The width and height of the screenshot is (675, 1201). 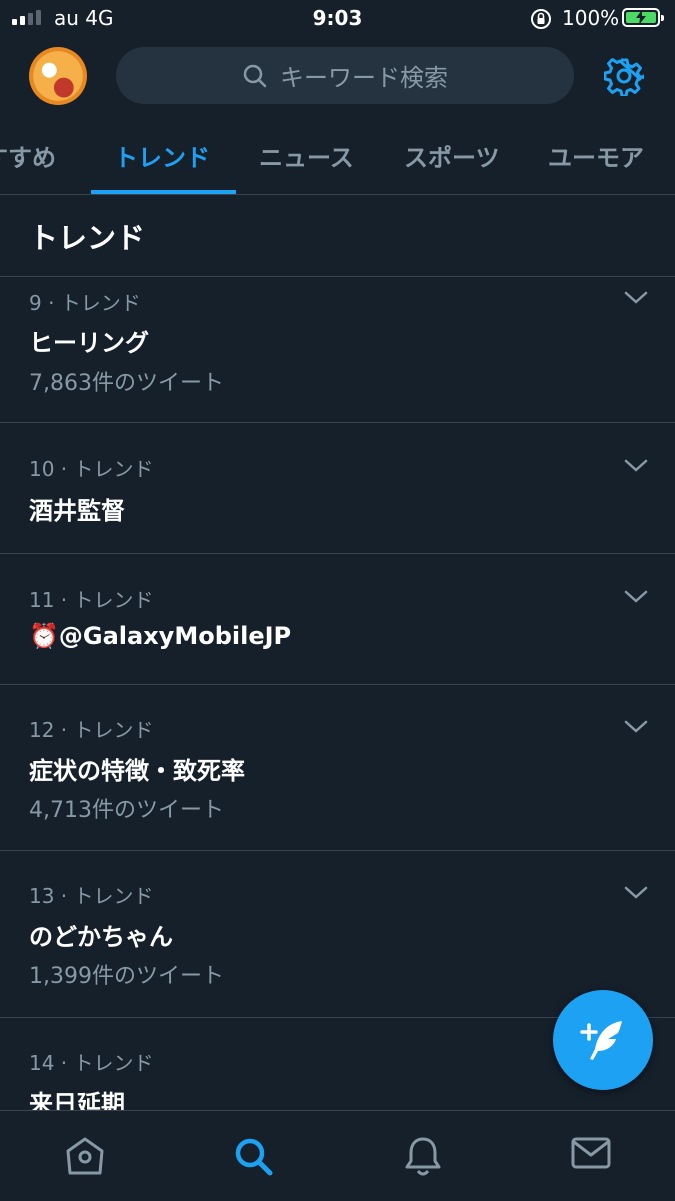 I want to click on trend-rank: 9 · トレンド, so click(x=85, y=303).